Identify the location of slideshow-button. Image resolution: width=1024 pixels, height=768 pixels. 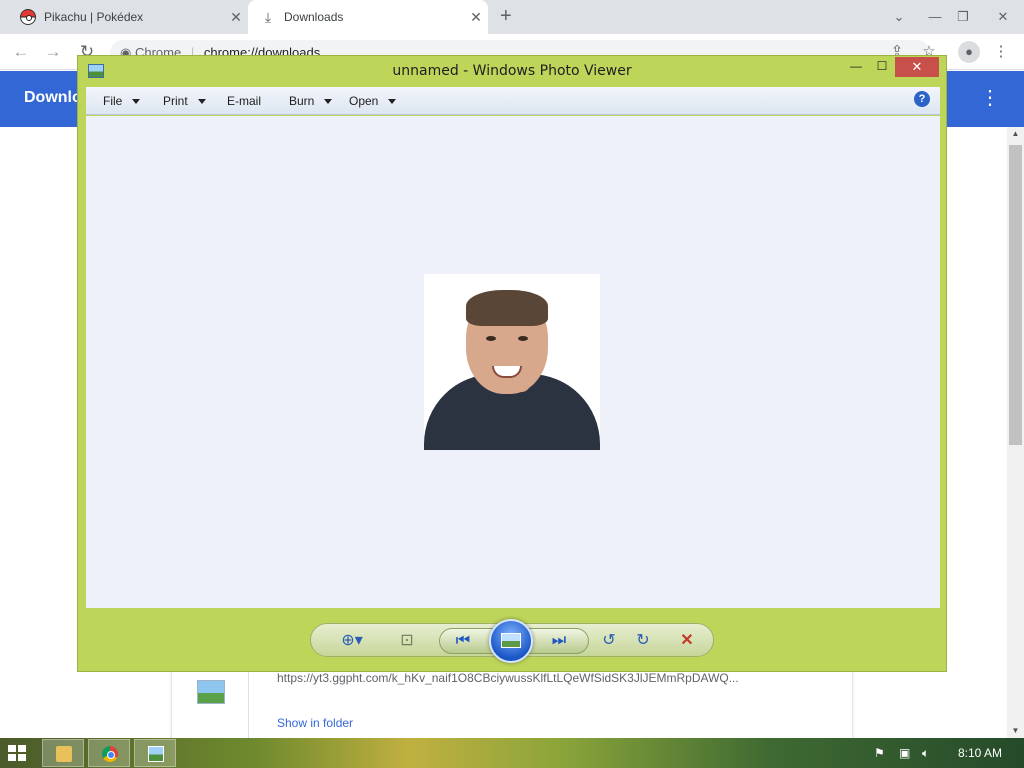
(511, 641).